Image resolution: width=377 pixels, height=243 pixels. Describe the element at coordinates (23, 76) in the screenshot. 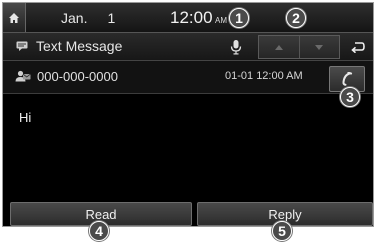

I see `person-icon` at that location.